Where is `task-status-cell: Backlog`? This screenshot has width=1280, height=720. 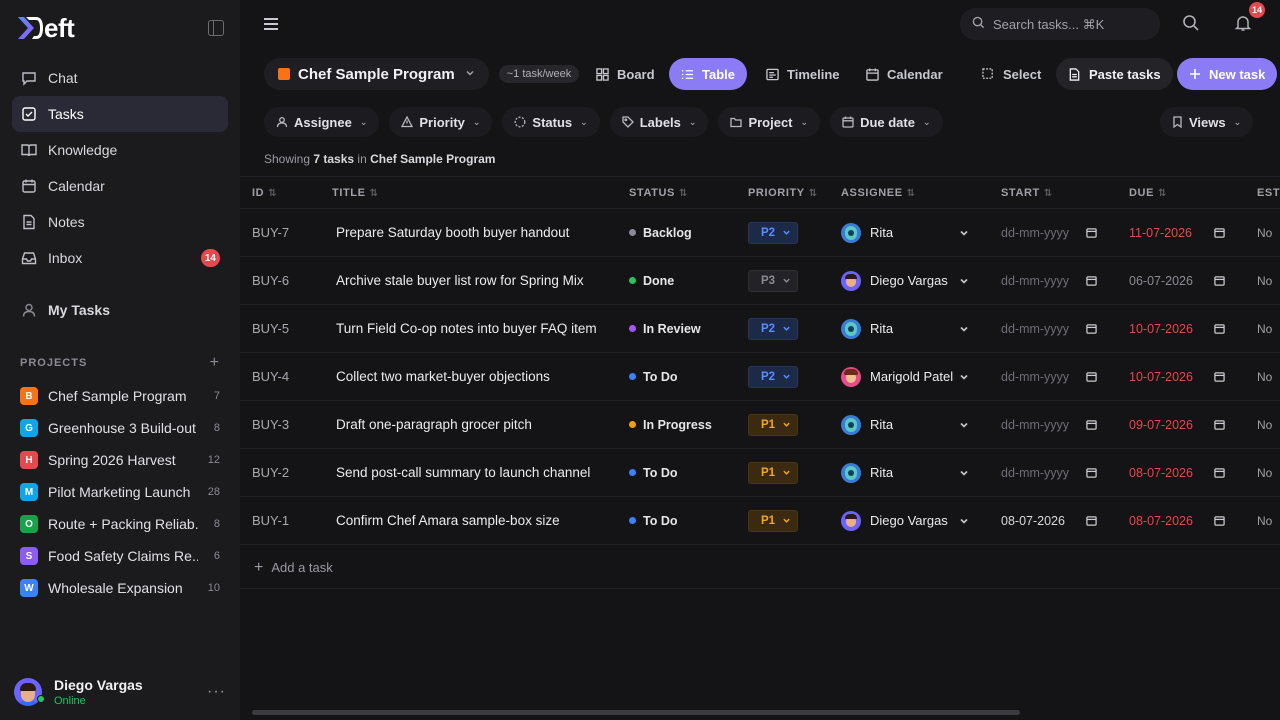
task-status-cell: Backlog is located at coordinates (676, 232).